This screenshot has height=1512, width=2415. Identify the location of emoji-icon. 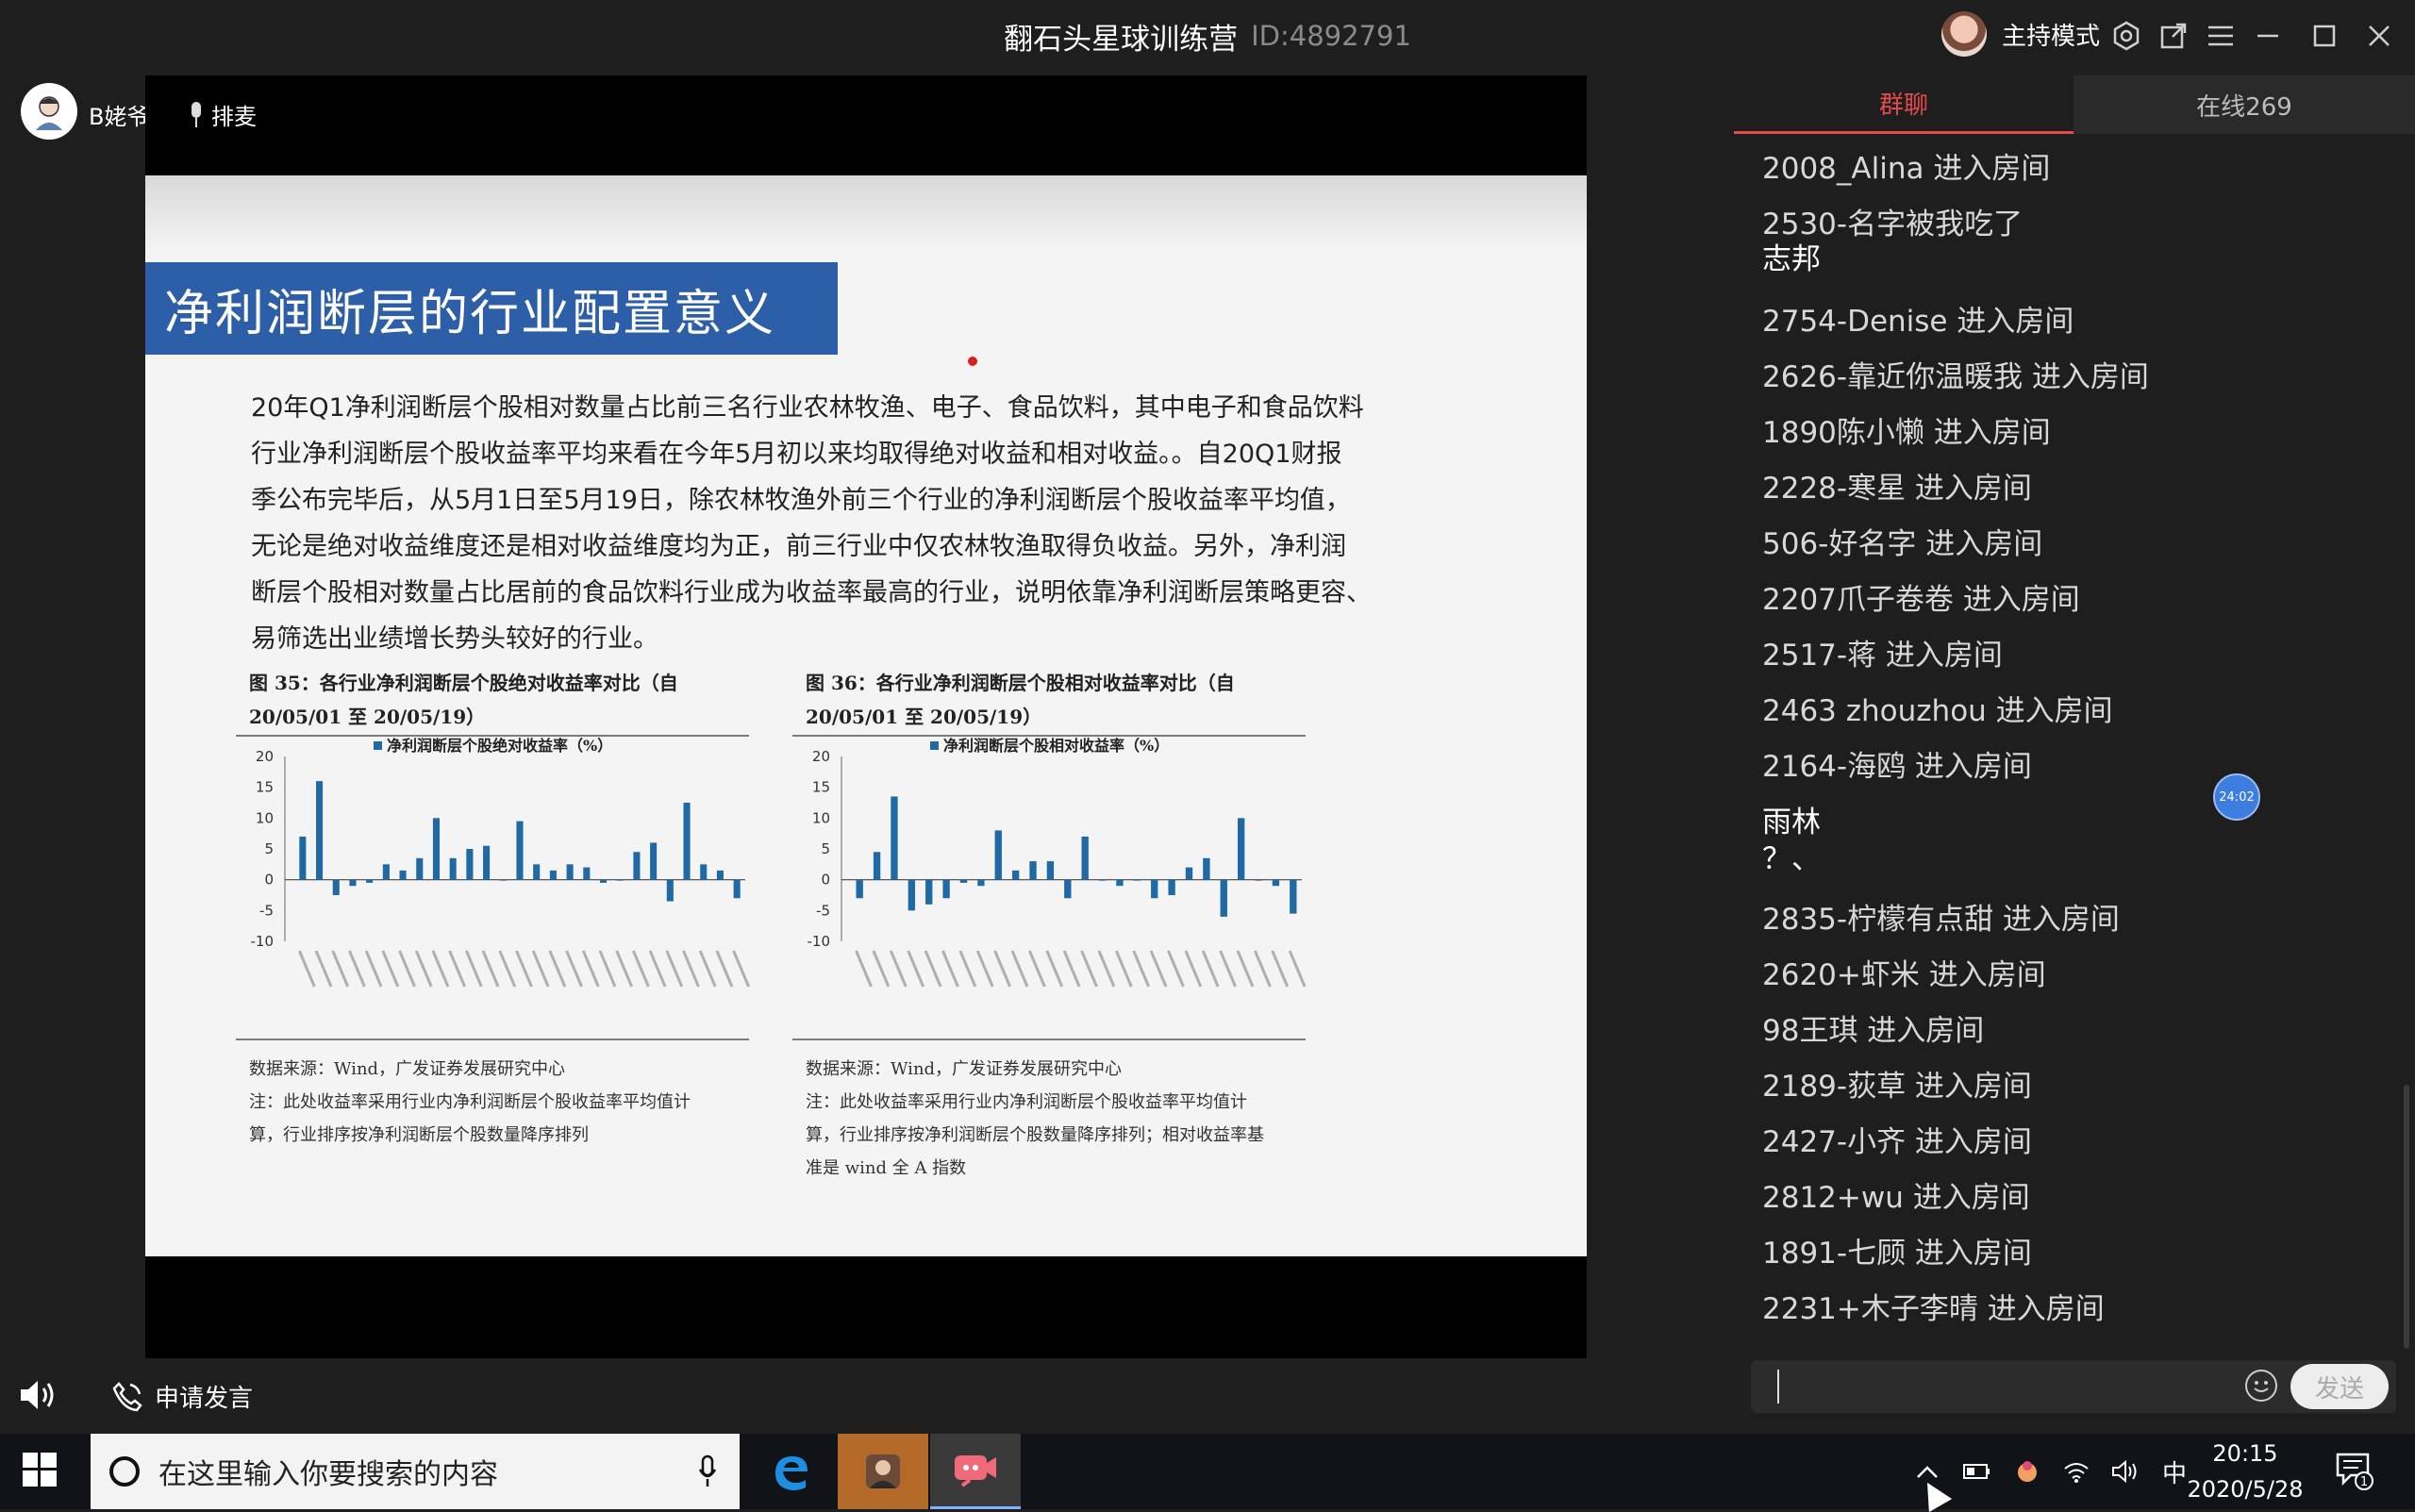
(2261, 1386).